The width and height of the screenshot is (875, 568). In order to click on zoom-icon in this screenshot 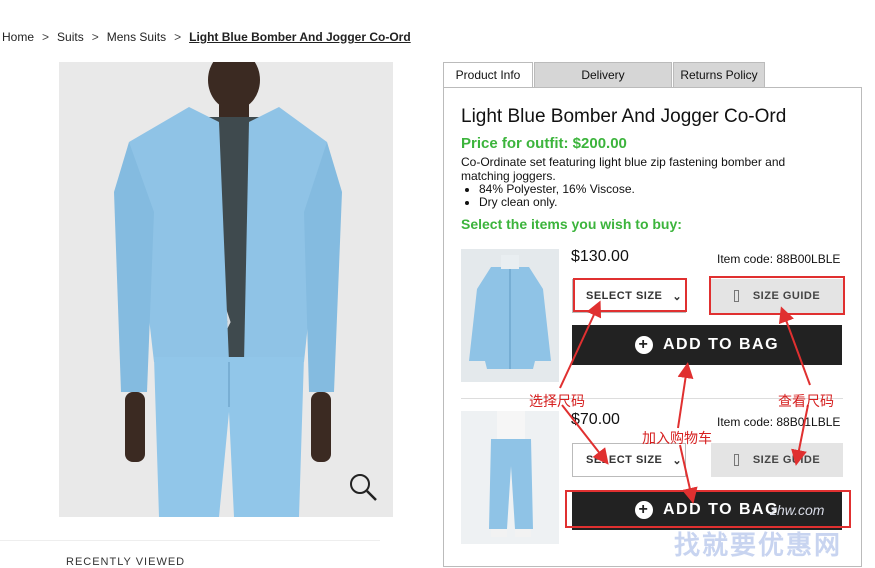, I will do `click(363, 487)`.